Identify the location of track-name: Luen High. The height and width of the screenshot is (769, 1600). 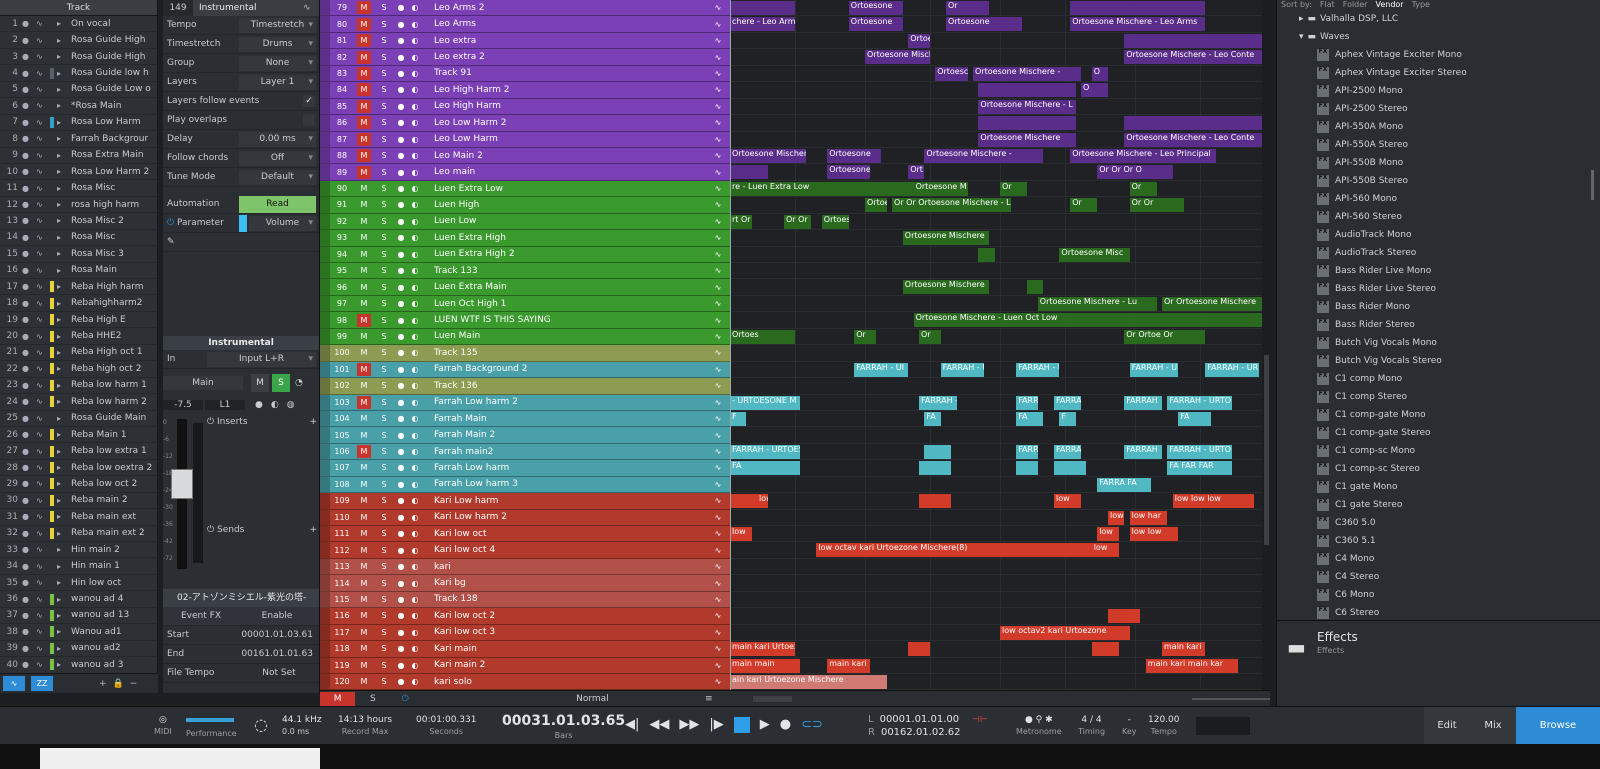
(564, 205).